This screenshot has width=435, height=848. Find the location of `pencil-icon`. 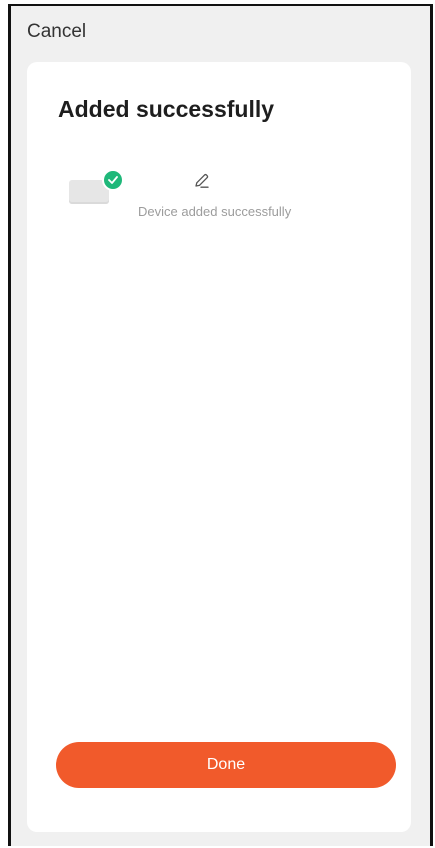

pencil-icon is located at coordinates (202, 181).